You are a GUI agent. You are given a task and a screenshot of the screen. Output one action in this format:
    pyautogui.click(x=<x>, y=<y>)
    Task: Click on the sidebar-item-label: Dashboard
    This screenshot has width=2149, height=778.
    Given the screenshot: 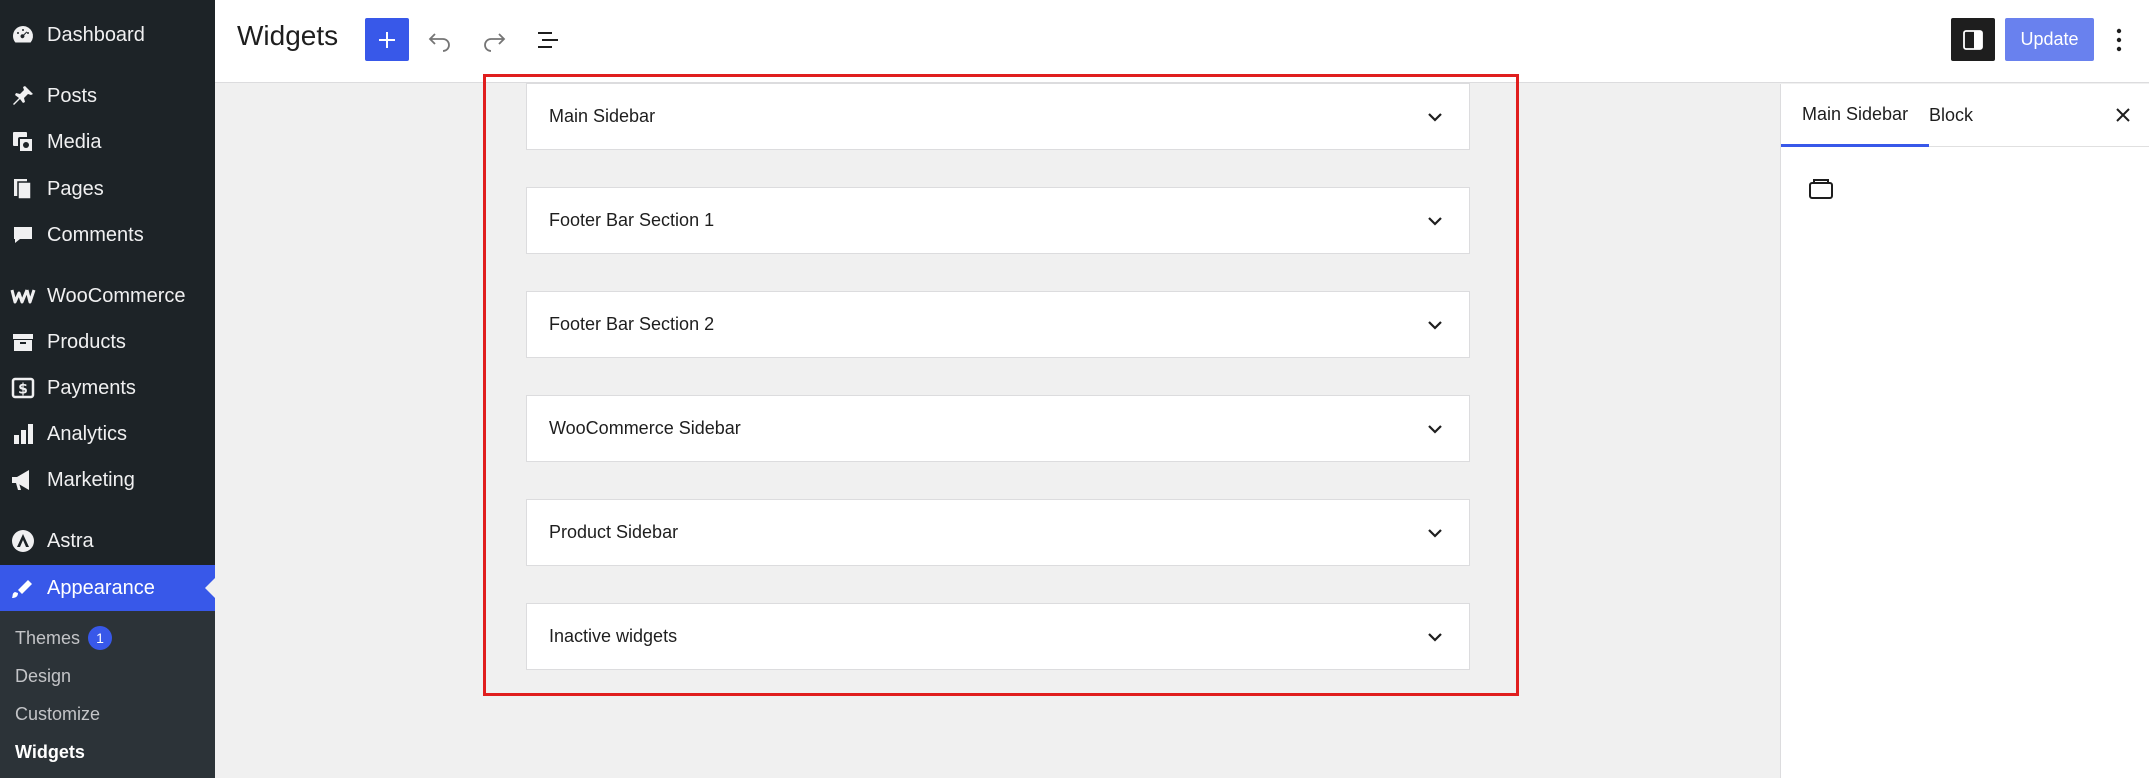 What is the action you would take?
    pyautogui.click(x=96, y=34)
    